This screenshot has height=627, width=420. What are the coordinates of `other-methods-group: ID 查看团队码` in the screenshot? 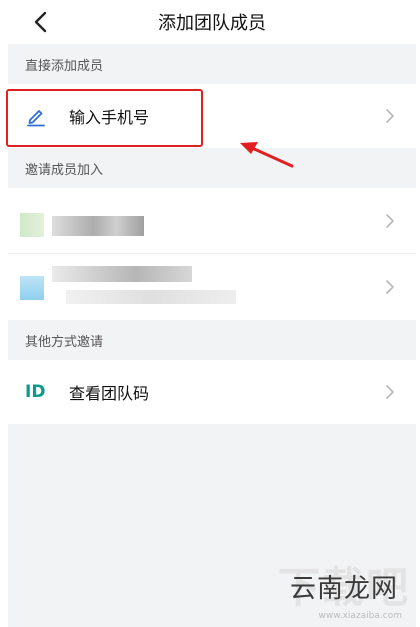 It's located at (212, 392).